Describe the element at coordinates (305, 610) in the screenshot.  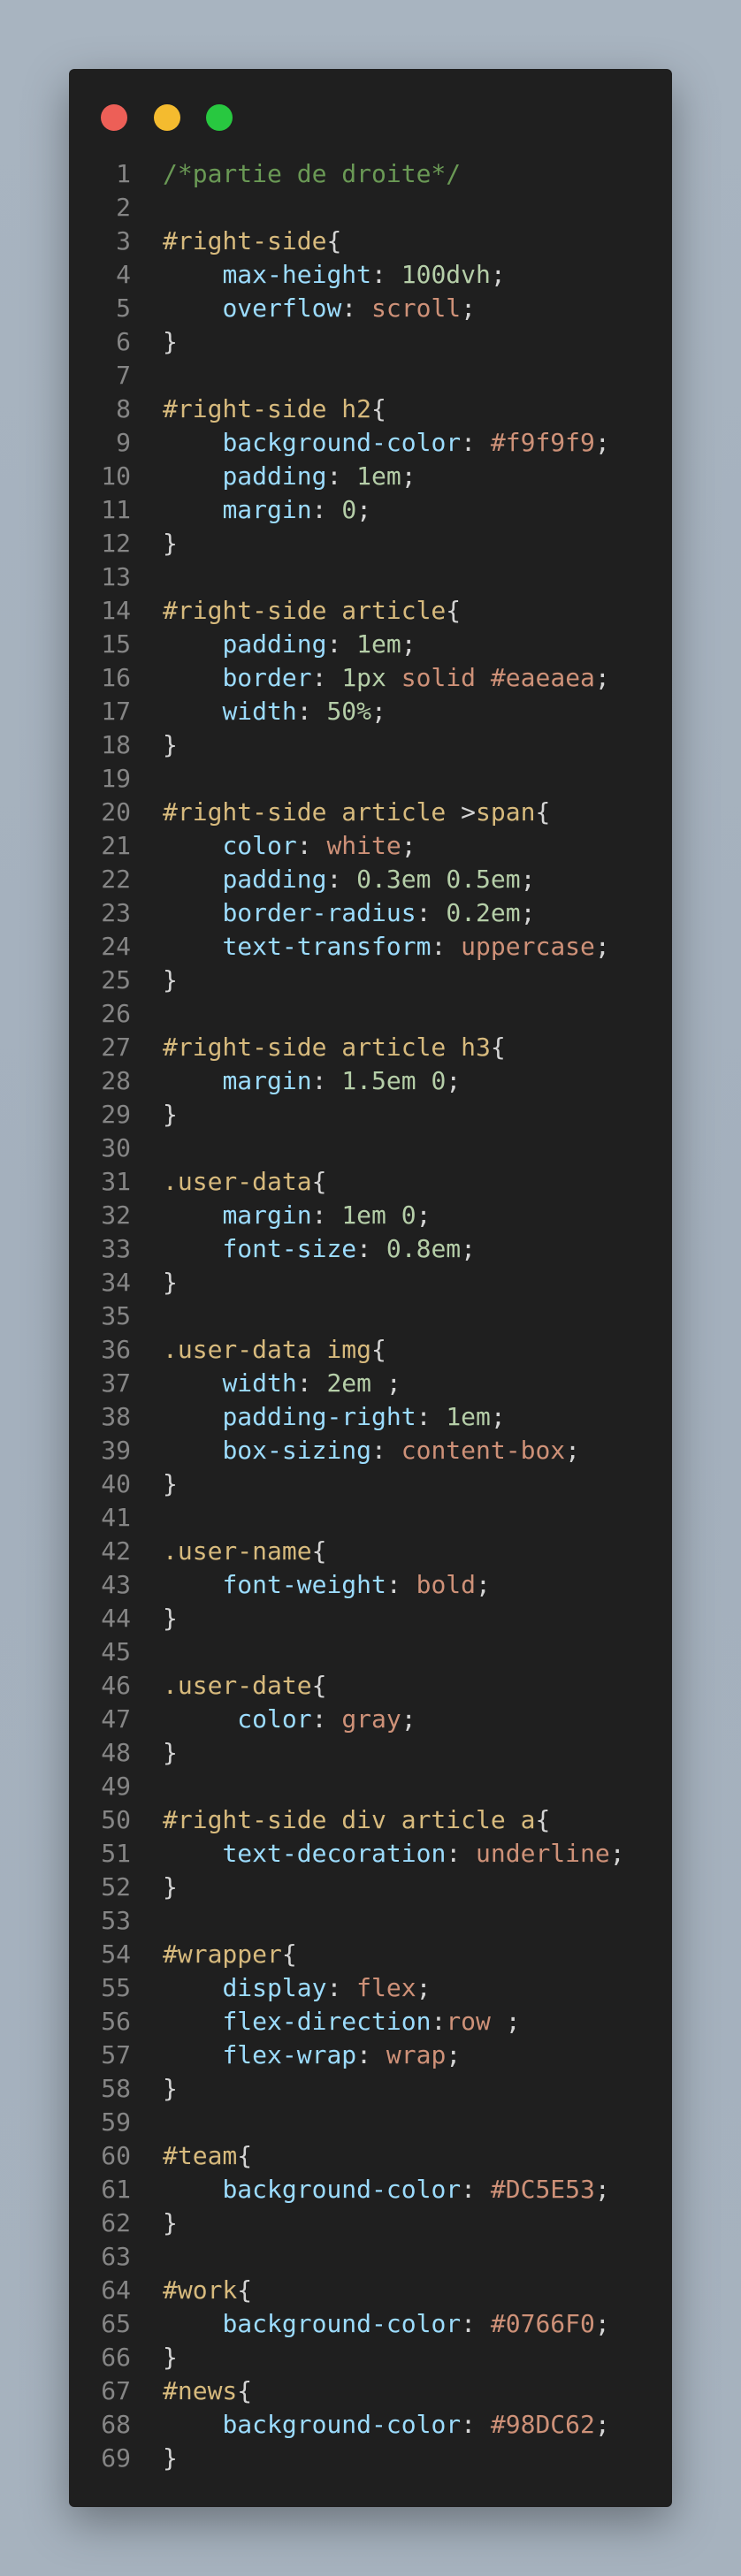
I see `code-token: #right-side article` at that location.